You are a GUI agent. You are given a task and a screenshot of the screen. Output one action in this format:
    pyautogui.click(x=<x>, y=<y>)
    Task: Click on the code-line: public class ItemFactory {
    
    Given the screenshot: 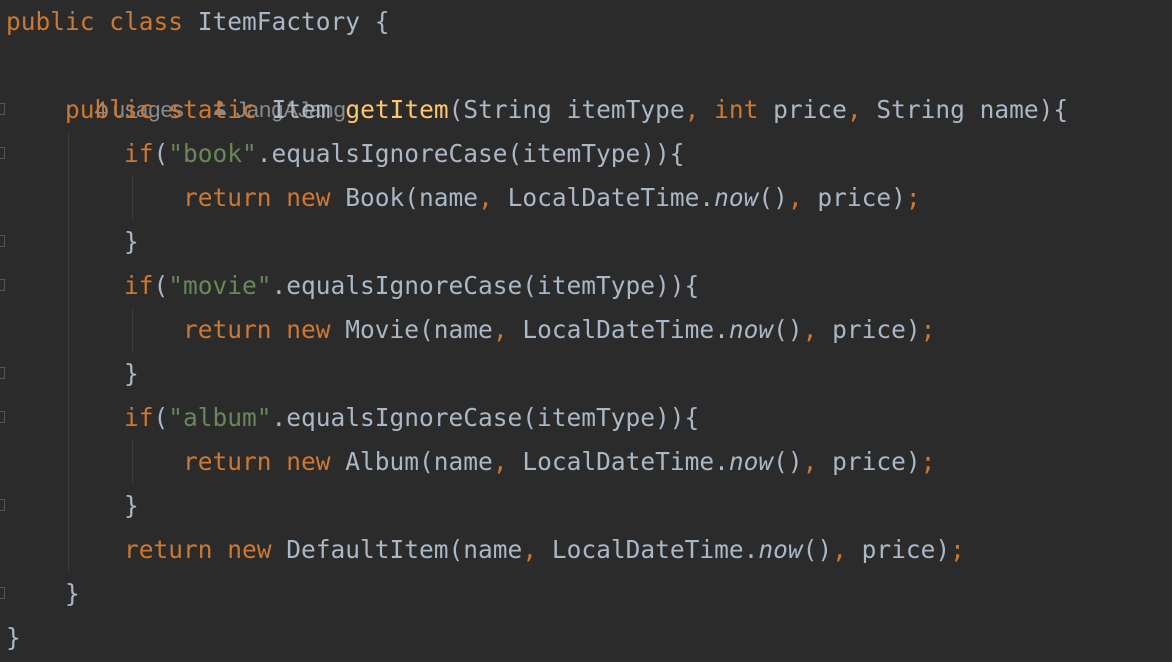 What is the action you would take?
    pyautogui.click(x=198, y=22)
    